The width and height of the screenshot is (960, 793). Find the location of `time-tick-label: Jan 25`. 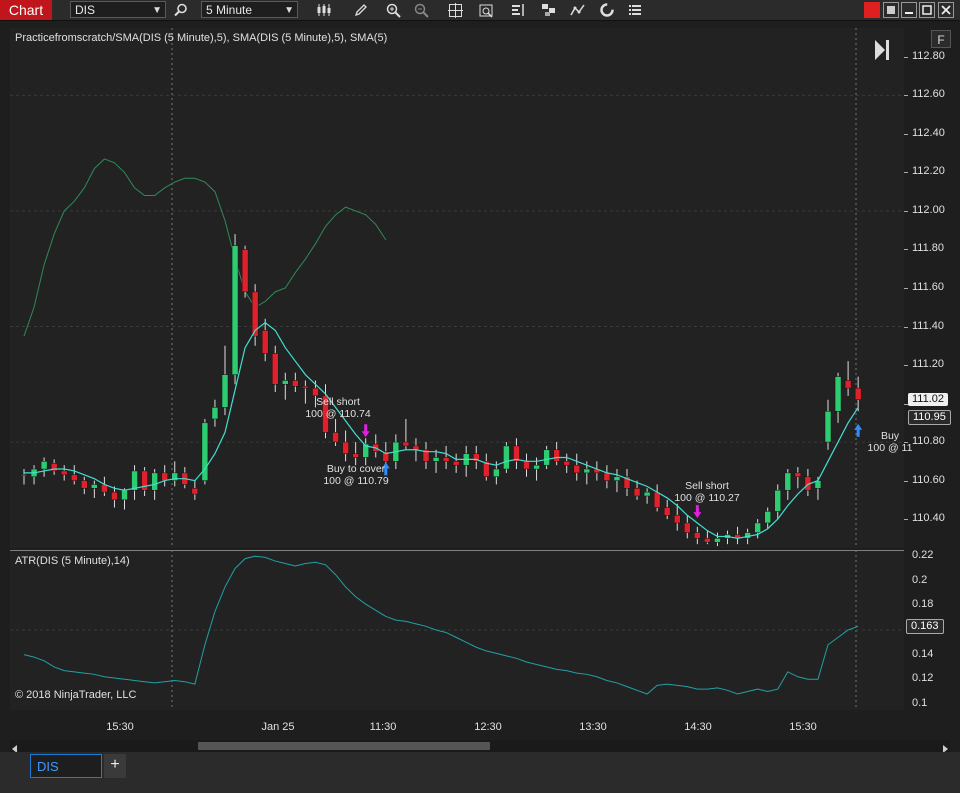

time-tick-label: Jan 25 is located at coordinates (278, 727).